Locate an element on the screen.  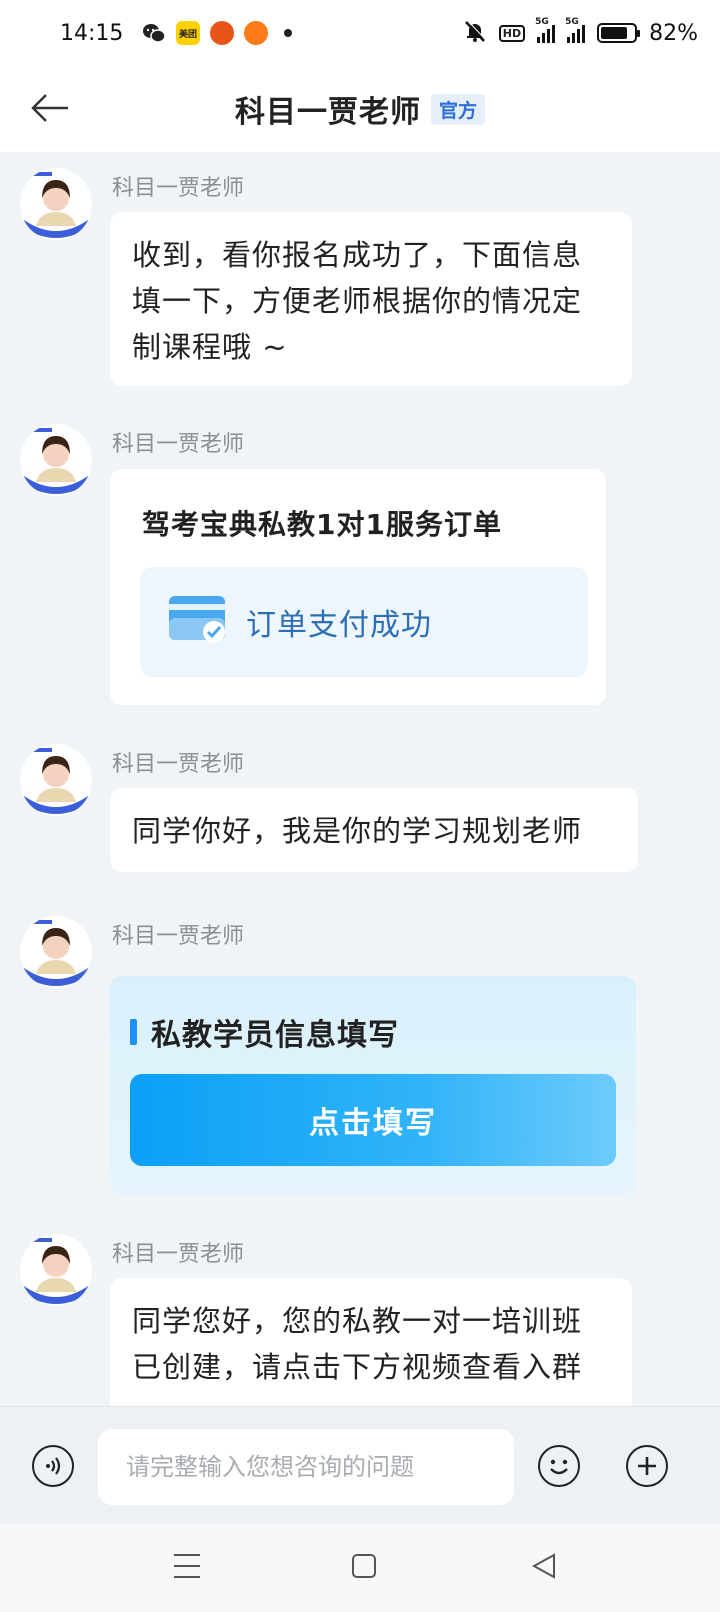
home-icon is located at coordinates (364, 1566).